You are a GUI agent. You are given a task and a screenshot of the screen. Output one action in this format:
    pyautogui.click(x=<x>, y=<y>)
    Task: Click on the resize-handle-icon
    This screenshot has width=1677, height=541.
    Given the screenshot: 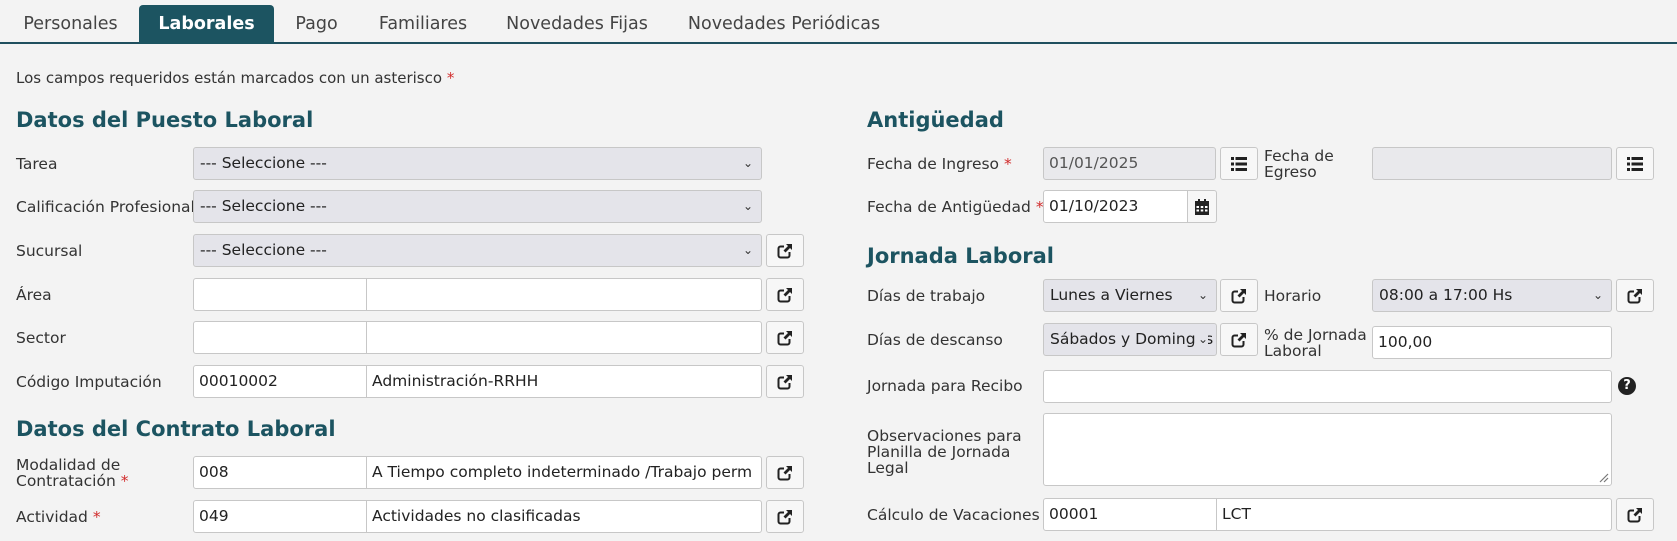 What is the action you would take?
    pyautogui.click(x=1603, y=477)
    